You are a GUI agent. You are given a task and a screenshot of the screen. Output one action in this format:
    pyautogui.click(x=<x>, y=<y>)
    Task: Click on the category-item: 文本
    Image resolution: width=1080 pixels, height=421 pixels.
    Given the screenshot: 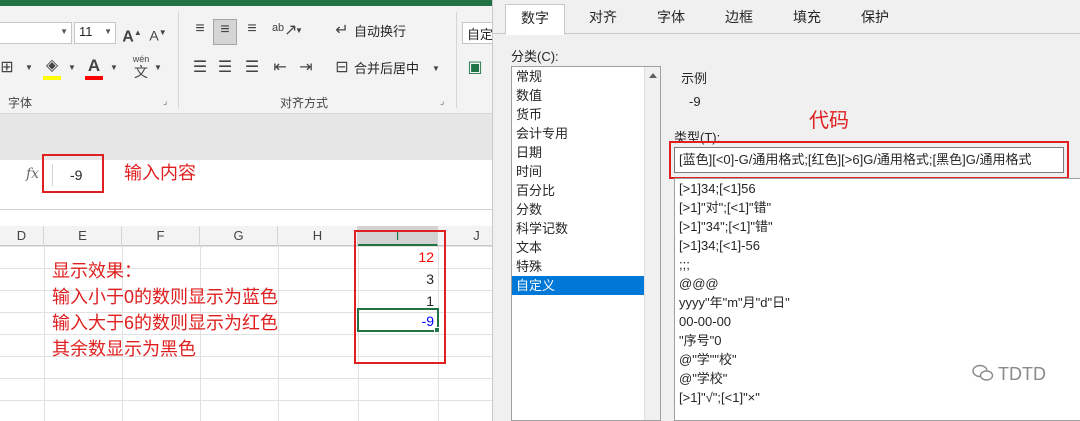 What is the action you would take?
    pyautogui.click(x=586, y=247)
    